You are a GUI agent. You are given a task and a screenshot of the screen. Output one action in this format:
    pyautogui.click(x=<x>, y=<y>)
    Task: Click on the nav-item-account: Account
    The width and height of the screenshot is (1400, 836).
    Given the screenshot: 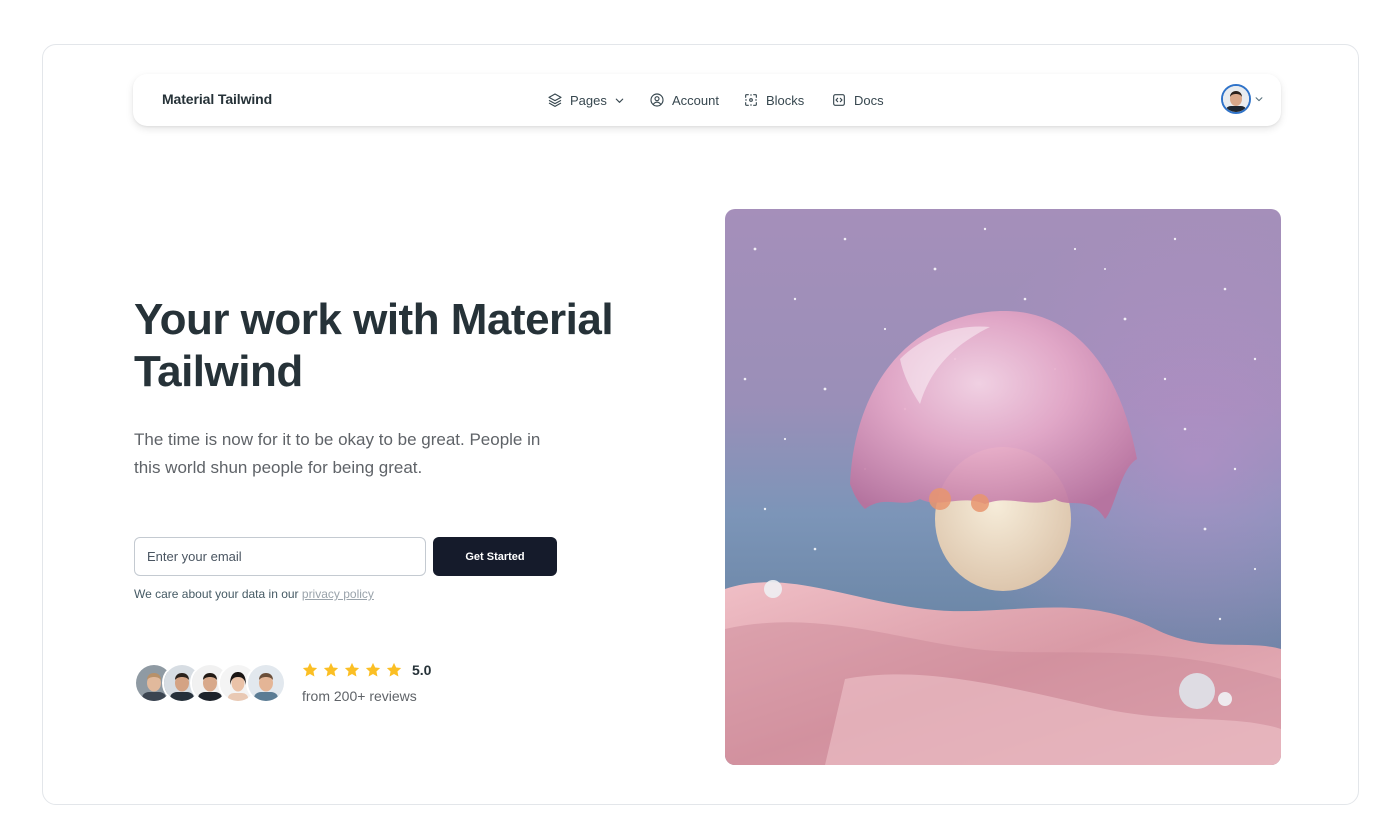 What is the action you would take?
    pyautogui.click(x=684, y=100)
    